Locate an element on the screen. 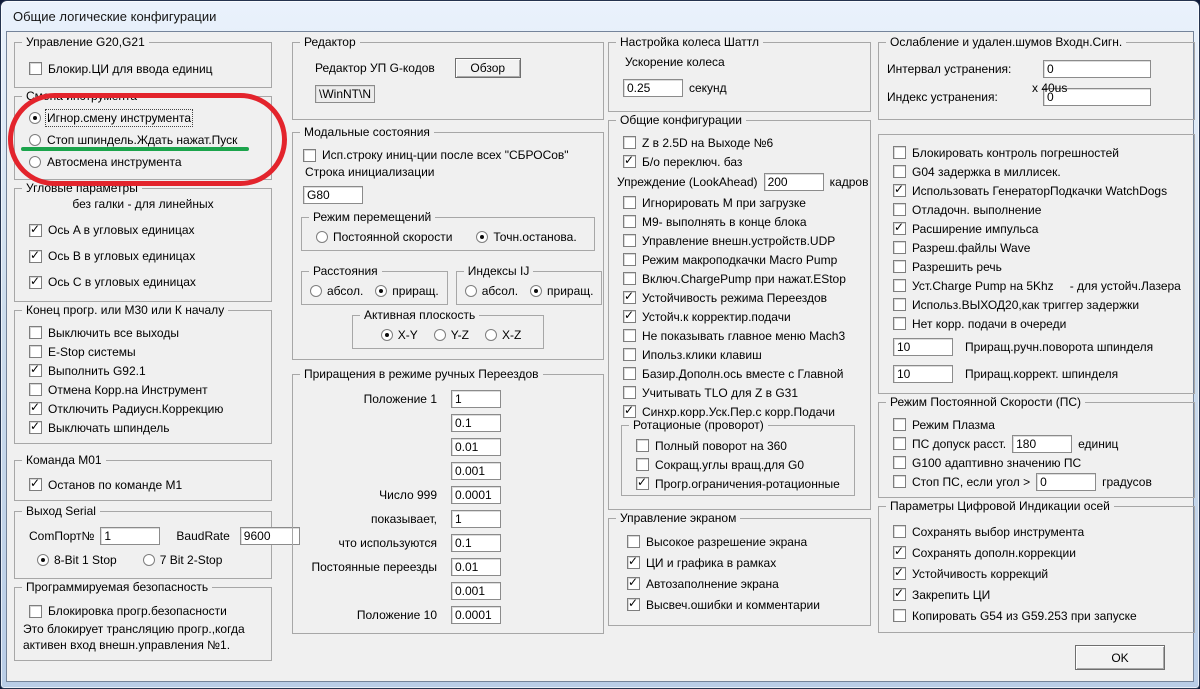 The width and height of the screenshot is (1200, 689). home-safe-row: ✓ Б/о переключ. баз is located at coordinates (739, 161).